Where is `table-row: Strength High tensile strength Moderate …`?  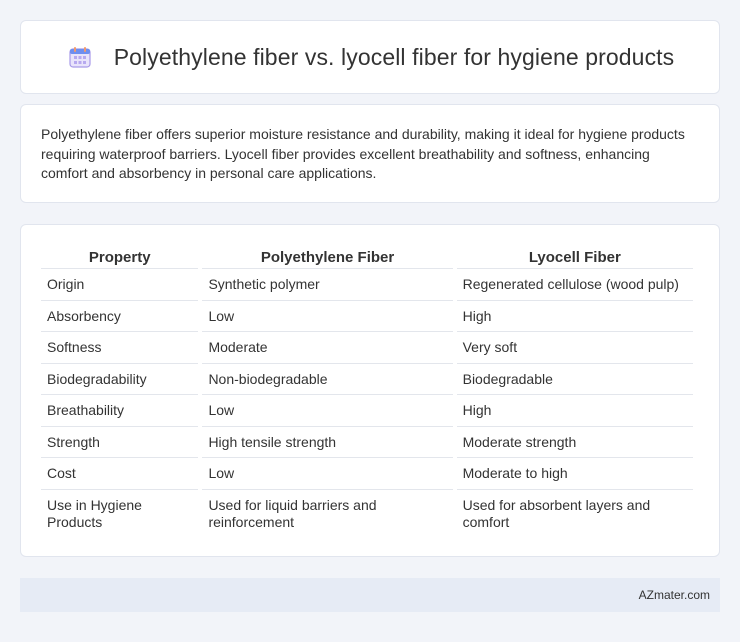 table-row: Strength High tensile strength Moderate … is located at coordinates (367, 442).